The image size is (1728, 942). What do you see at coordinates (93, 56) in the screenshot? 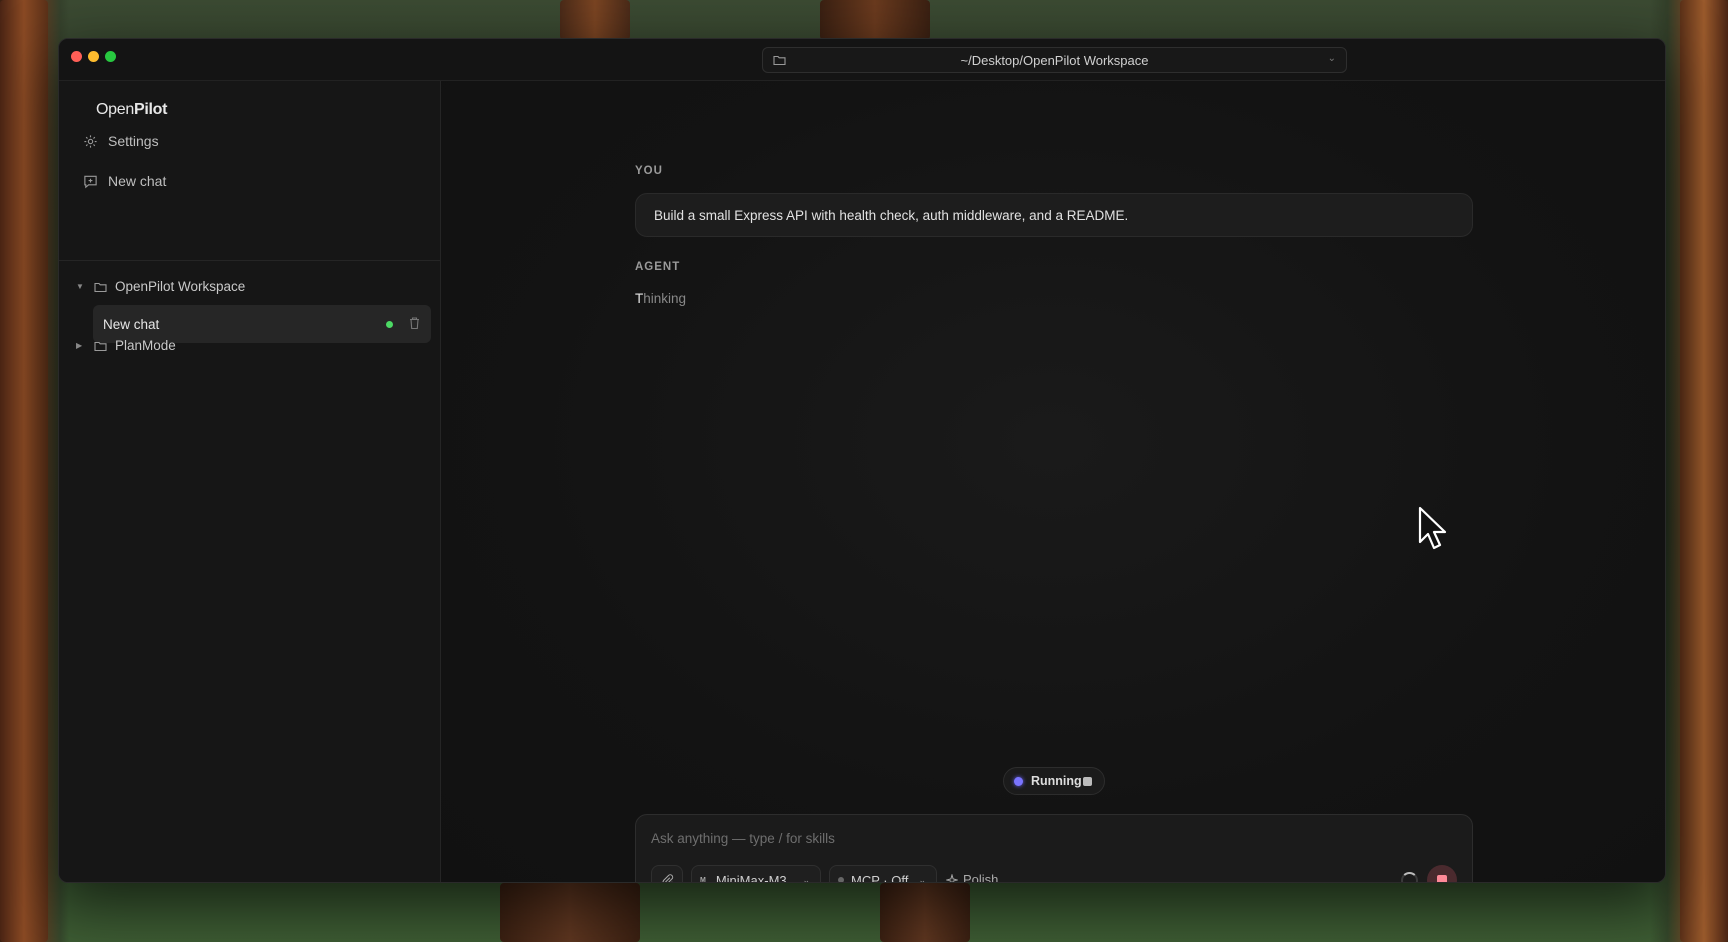
I see `minimize-window-button` at bounding box center [93, 56].